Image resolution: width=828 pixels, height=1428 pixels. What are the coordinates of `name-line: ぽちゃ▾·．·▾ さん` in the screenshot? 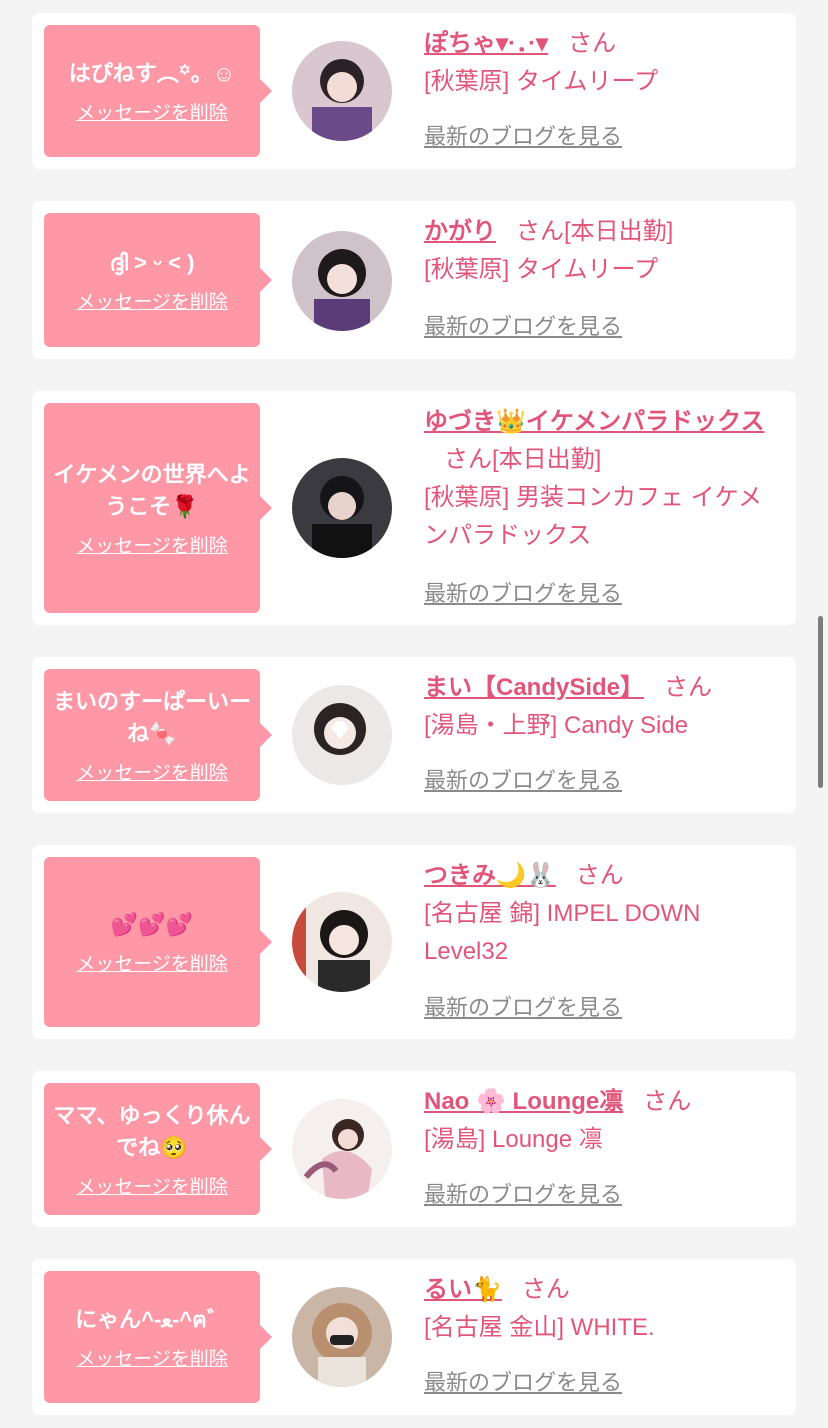 It's located at (604, 44).